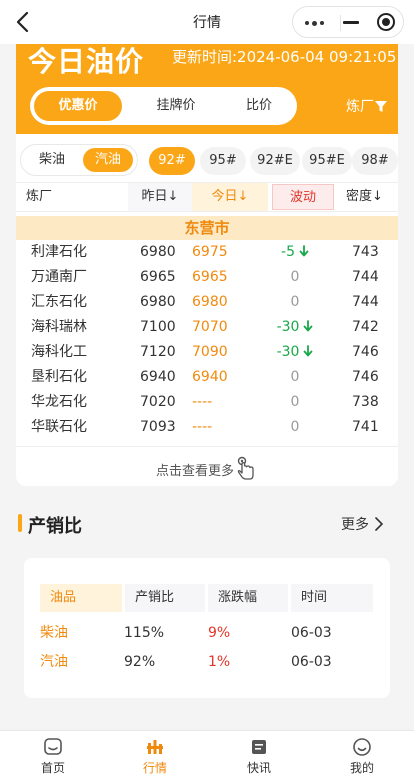 This screenshot has height=780, width=414. I want to click on fuel-type-gasoline: 汽油, so click(108, 160).